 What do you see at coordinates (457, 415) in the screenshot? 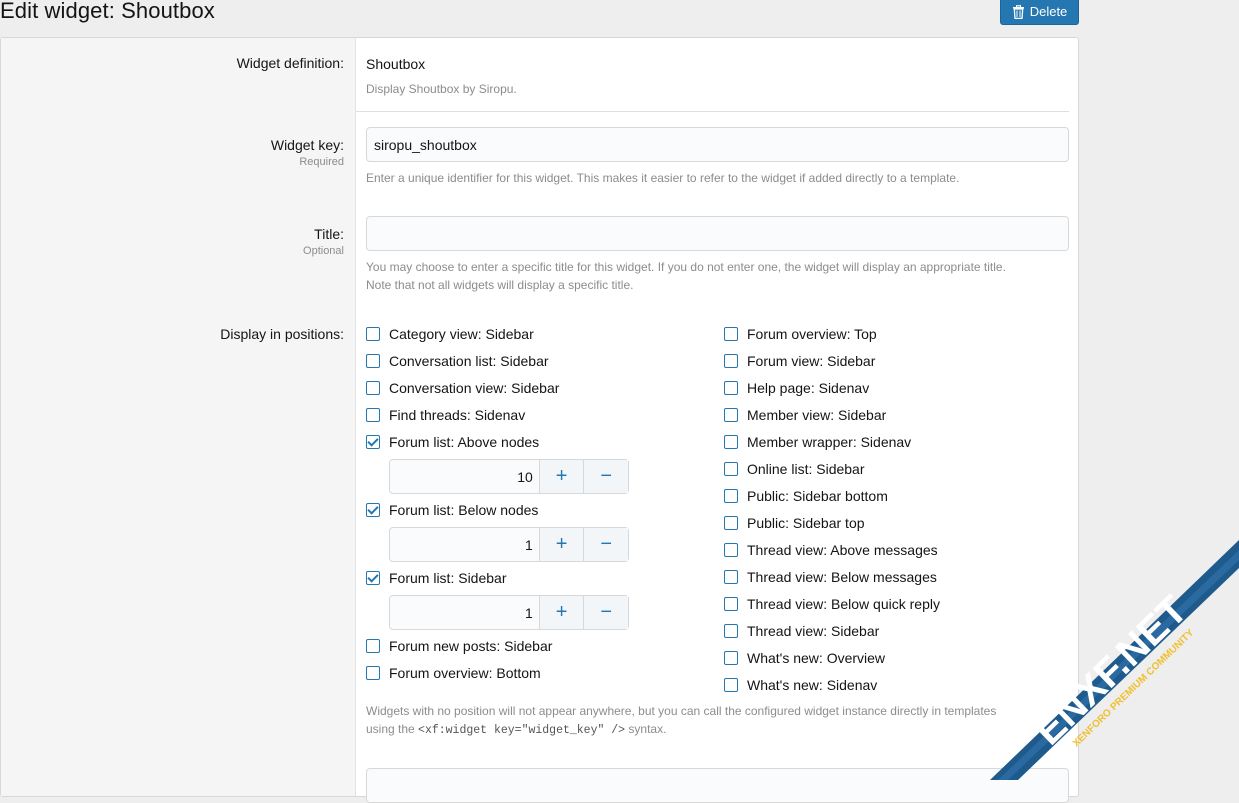
I see `position-label: Find threads: Sidenav` at bounding box center [457, 415].